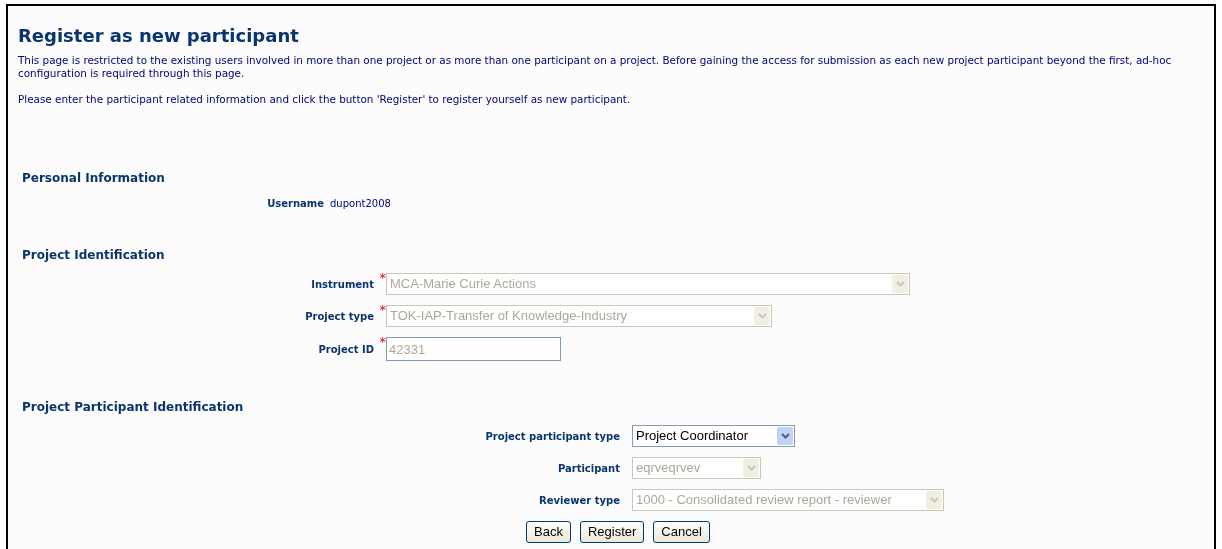 The width and height of the screenshot is (1222, 549). What do you see at coordinates (713, 436) in the screenshot?
I see `select-field: Project Coordinator` at bounding box center [713, 436].